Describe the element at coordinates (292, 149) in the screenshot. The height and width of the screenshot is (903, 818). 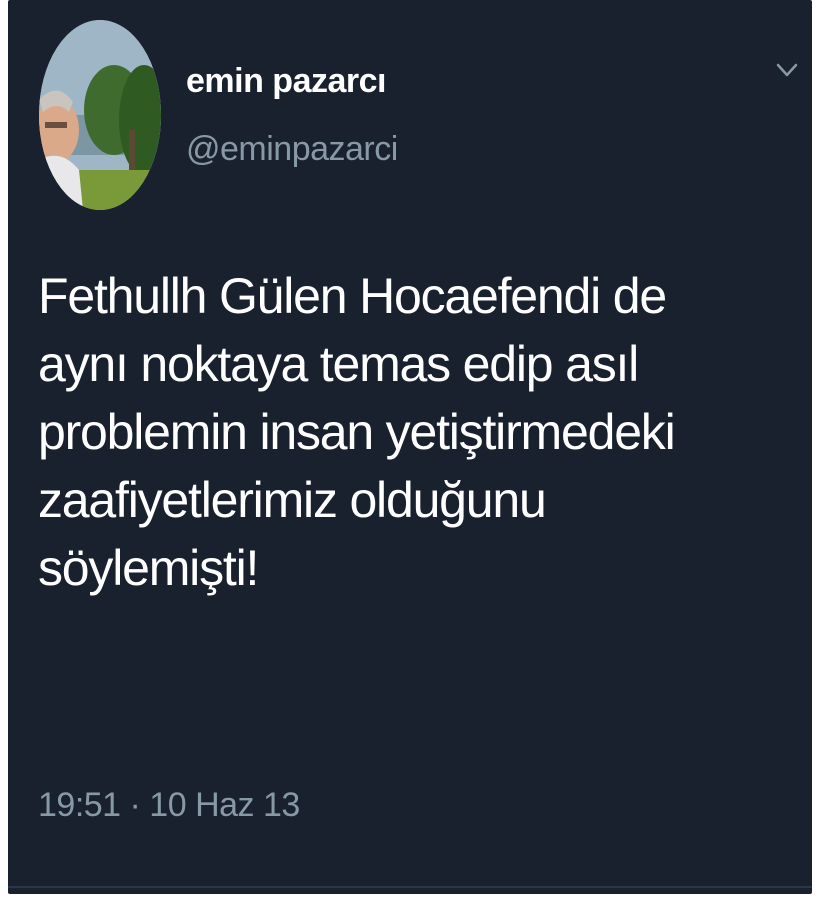
I see `author-handle: @eminpazarci` at that location.